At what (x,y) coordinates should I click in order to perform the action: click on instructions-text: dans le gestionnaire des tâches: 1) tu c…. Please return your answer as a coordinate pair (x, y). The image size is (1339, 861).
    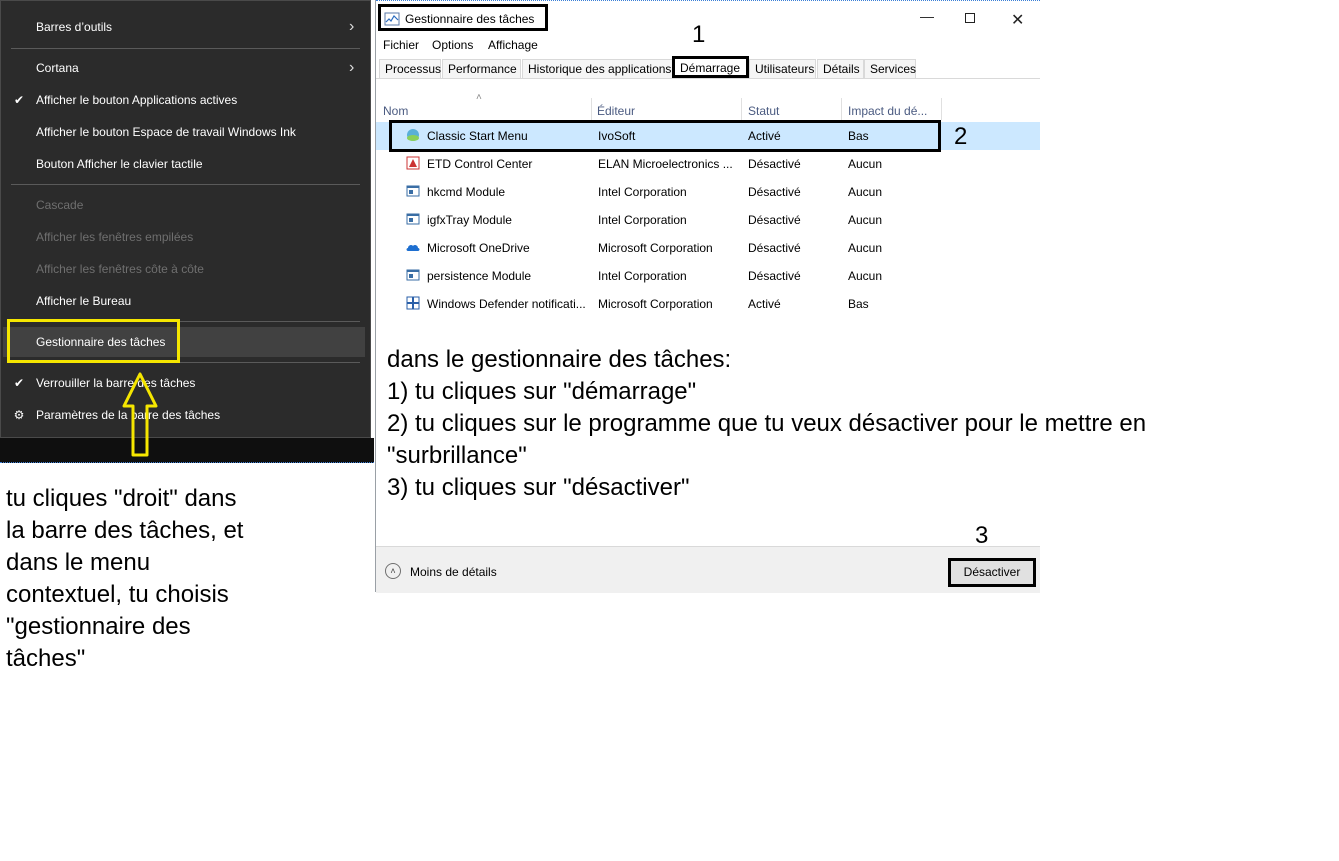
    Looking at the image, I should click on (766, 424).